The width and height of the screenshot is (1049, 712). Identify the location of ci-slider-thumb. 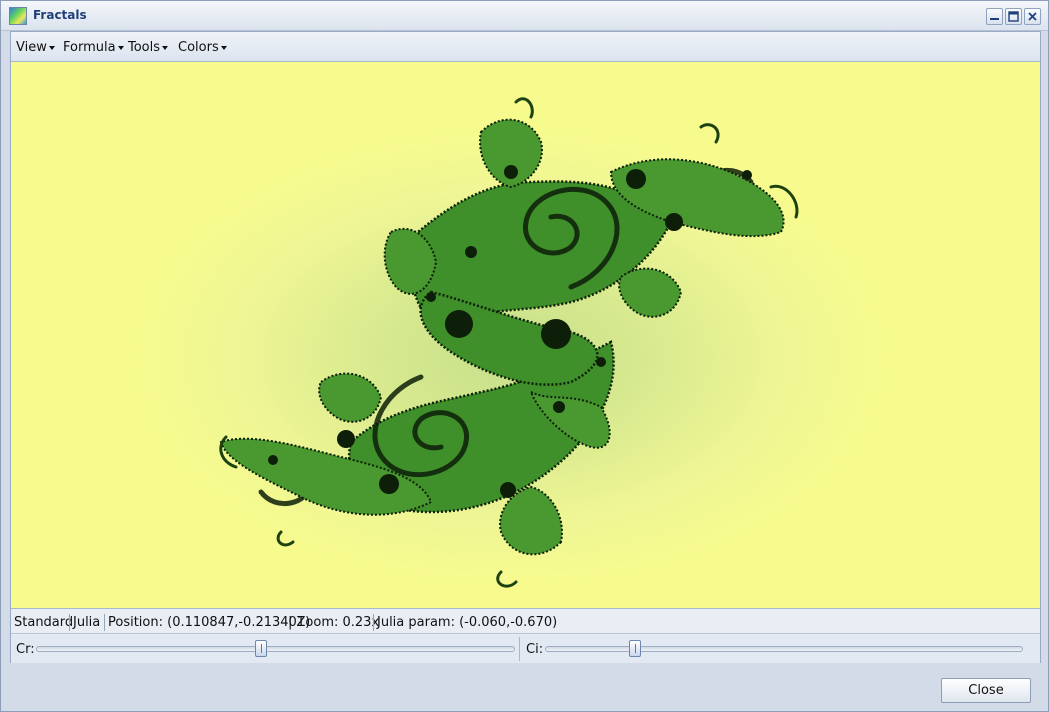
(634, 648).